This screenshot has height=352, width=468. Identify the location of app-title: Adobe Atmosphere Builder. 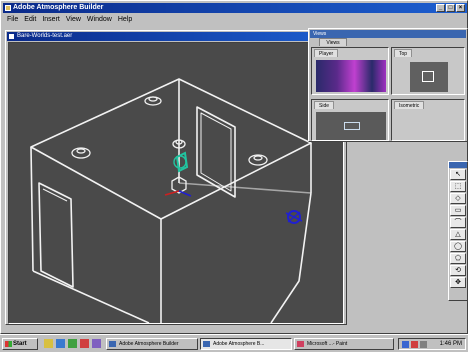
(58, 7).